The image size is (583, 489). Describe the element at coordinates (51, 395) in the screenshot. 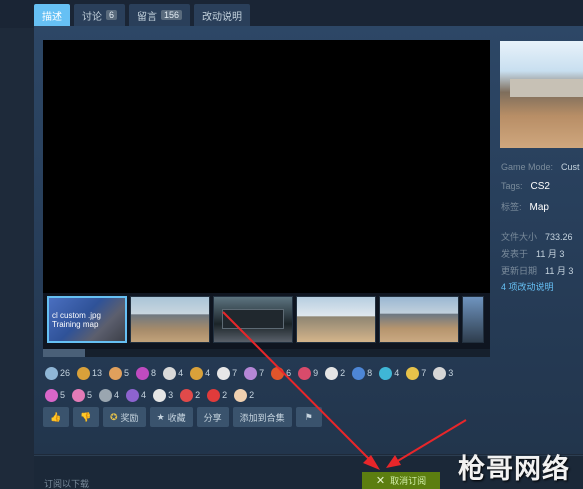

I see `heart-icon` at that location.